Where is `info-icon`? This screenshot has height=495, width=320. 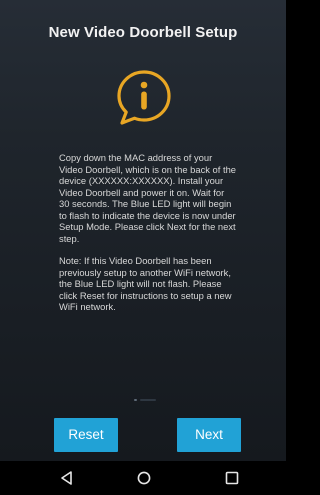 info-icon is located at coordinates (144, 97).